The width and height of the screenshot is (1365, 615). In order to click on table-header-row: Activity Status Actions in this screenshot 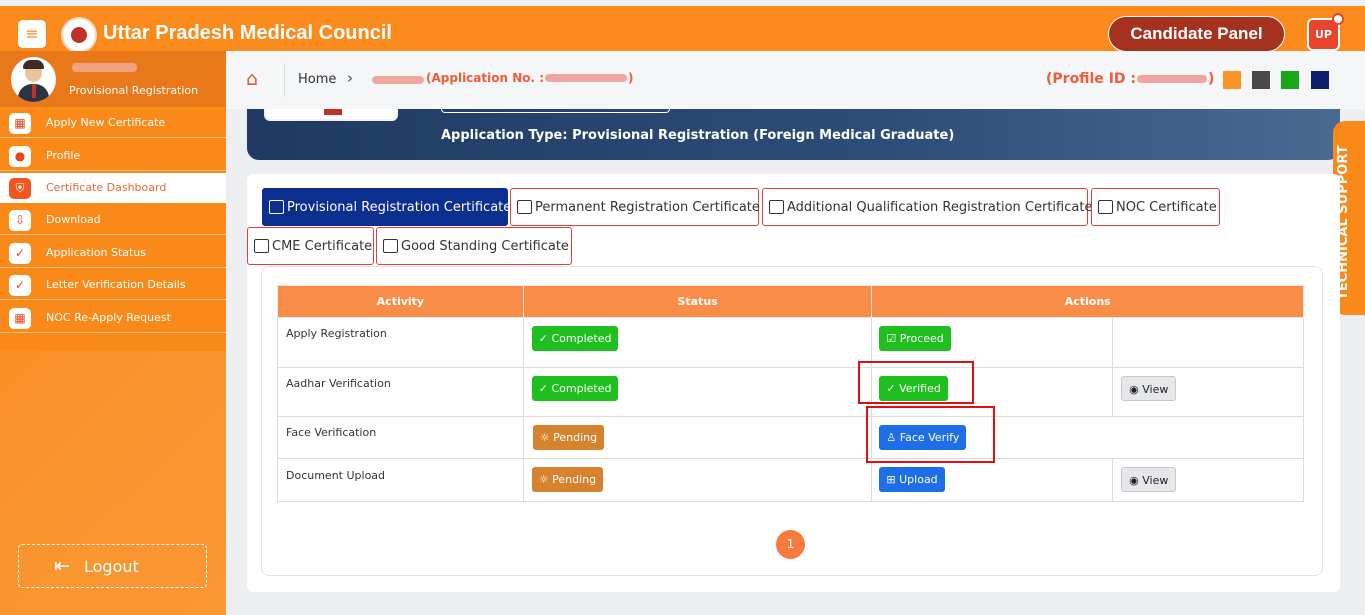, I will do `click(790, 301)`.